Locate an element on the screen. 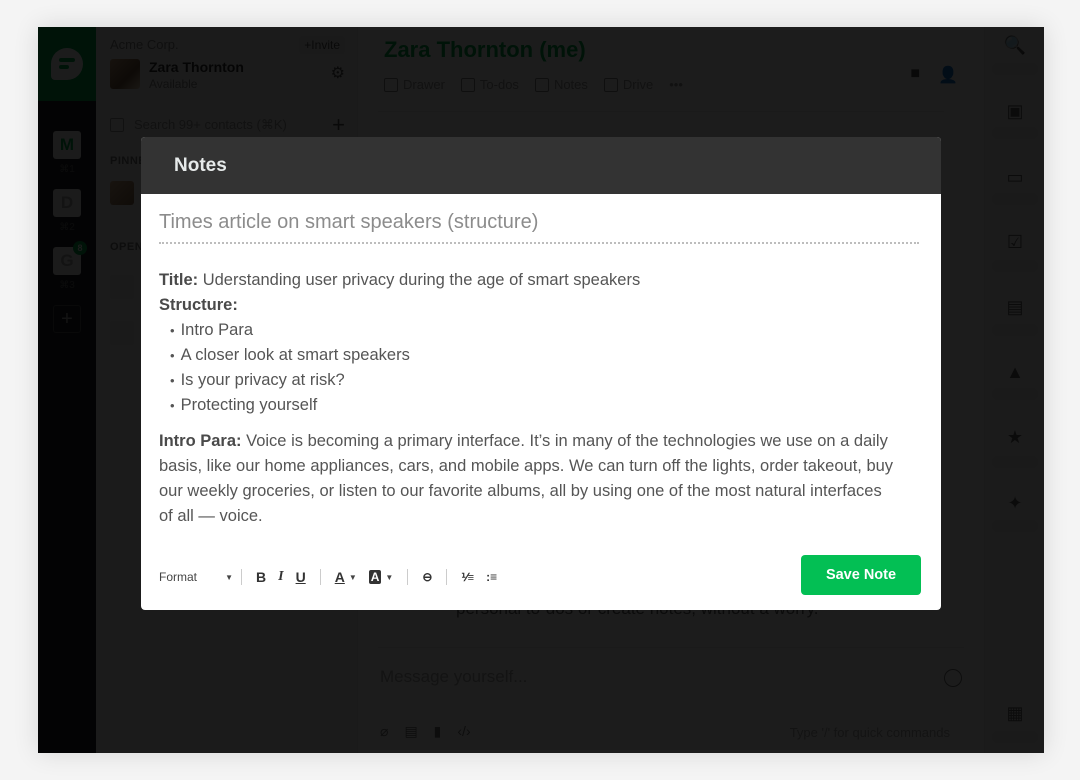 The height and width of the screenshot is (780, 1080). format-dropdown: Format ▼ is located at coordinates (196, 577).